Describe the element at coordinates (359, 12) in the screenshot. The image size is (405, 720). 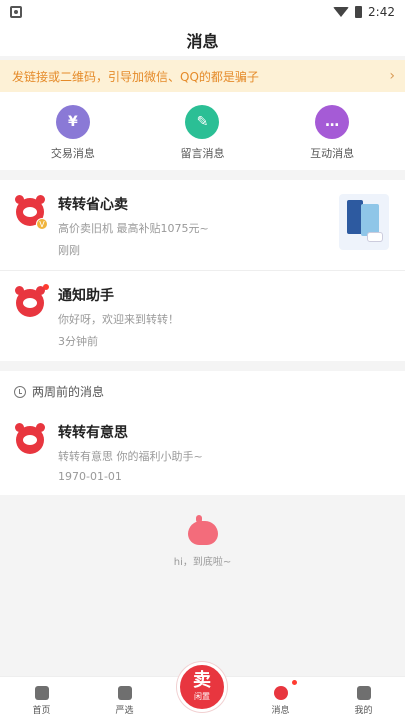
I see `battery-icon` at that location.